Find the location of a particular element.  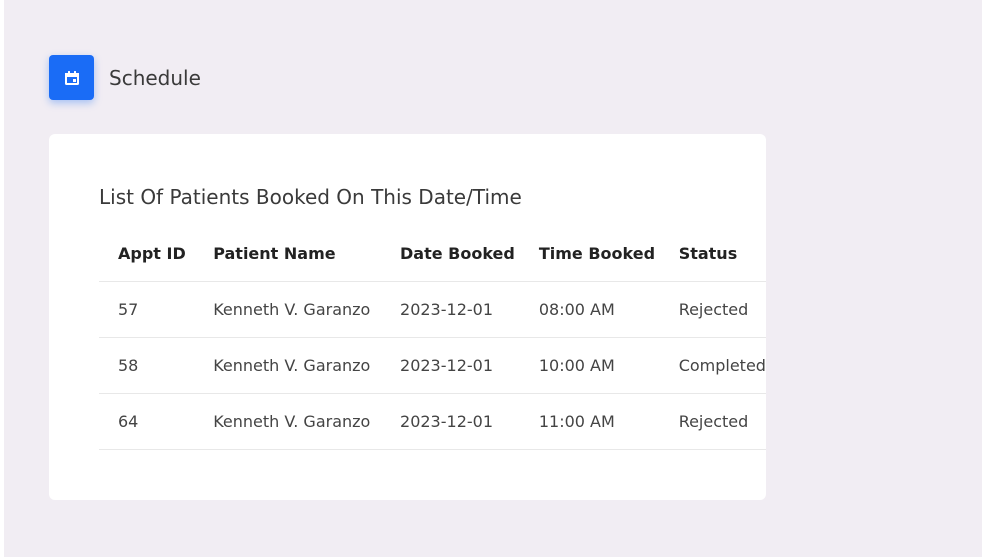

appt-id-cell: 64 is located at coordinates (156, 421).